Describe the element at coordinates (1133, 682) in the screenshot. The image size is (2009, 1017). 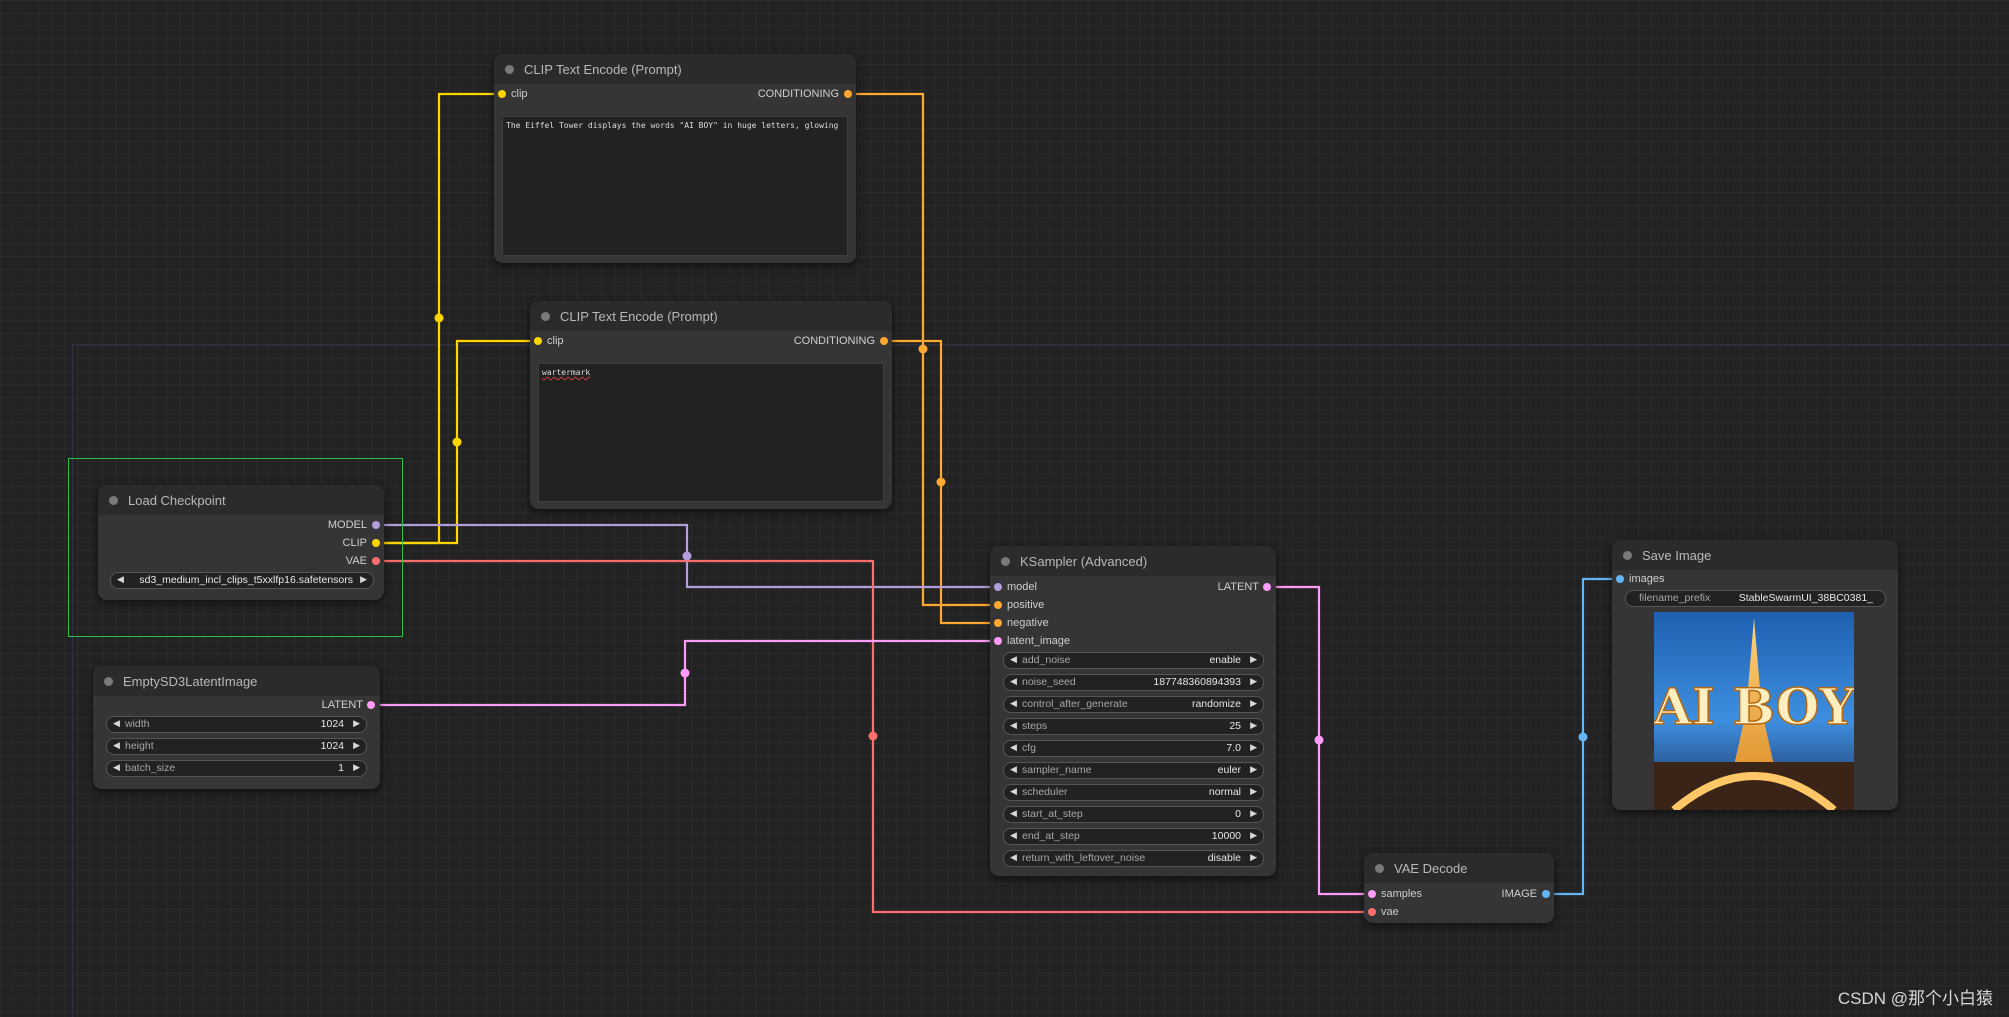
I see `noise-seed-widget: ◀ noise_seed 187748360894393 ▶` at that location.